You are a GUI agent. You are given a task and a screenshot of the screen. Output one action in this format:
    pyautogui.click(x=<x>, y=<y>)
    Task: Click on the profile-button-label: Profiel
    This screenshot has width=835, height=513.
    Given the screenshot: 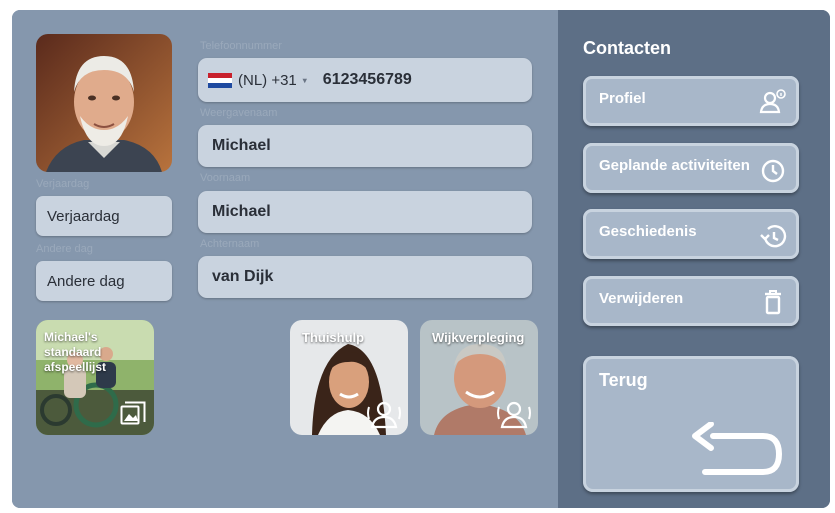 What is the action you would take?
    pyautogui.click(x=622, y=98)
    